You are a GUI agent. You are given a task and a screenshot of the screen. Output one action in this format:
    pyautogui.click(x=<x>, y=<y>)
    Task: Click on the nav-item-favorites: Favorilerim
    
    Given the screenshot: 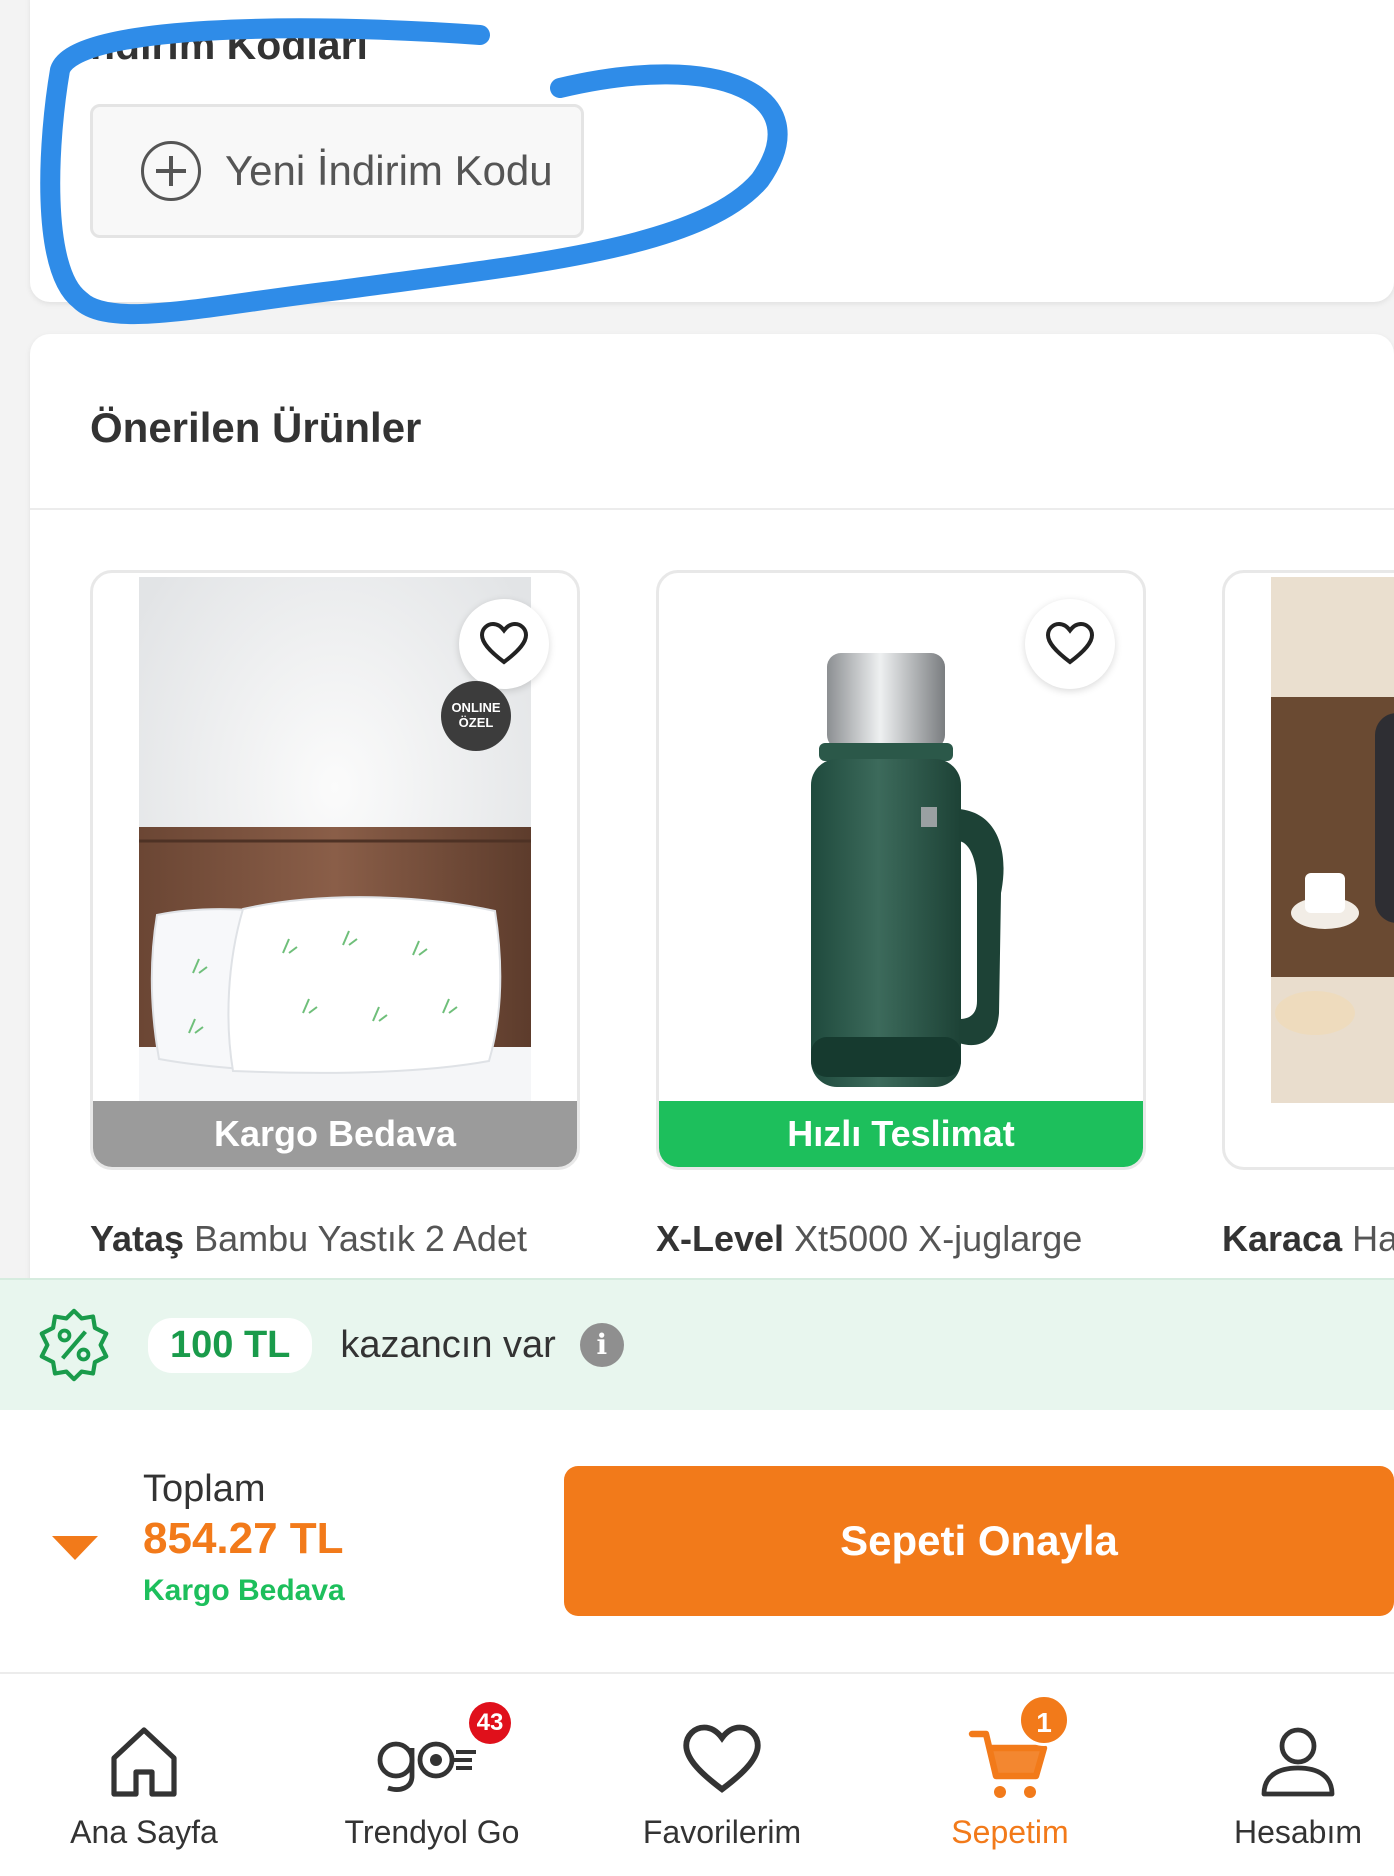 What is the action you would take?
    pyautogui.click(x=722, y=1775)
    